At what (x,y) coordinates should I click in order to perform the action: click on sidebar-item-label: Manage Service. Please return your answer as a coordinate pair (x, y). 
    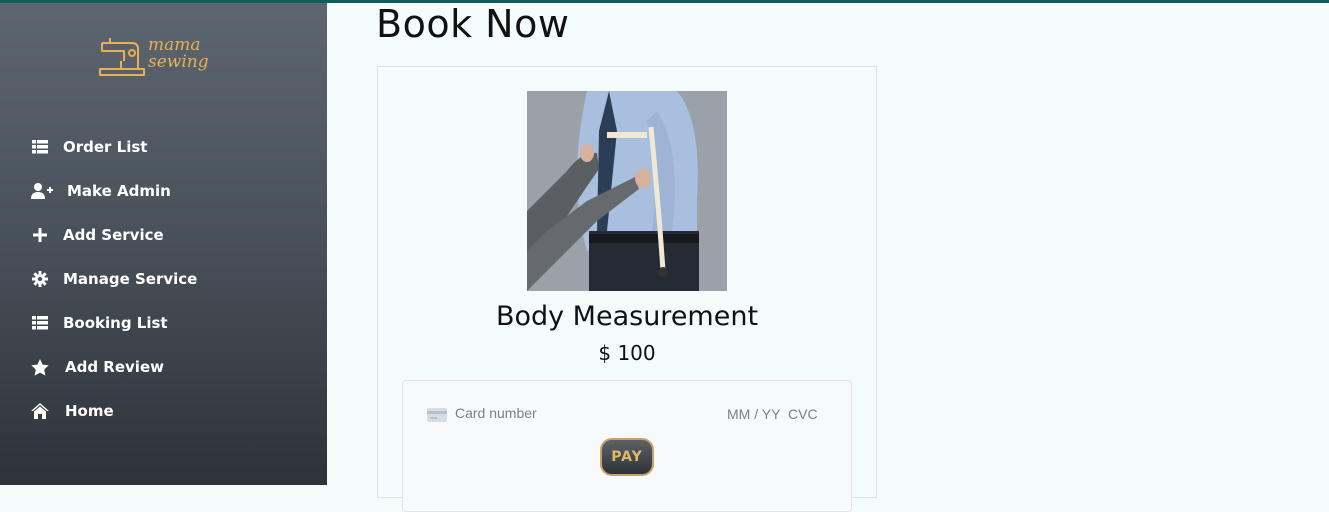
    Looking at the image, I should click on (130, 279).